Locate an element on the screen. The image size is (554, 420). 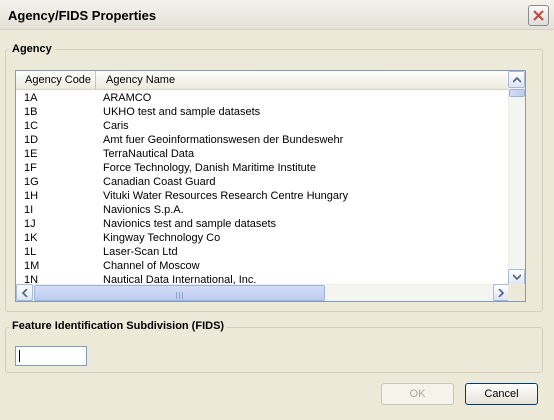
agency-code-cell: 1D is located at coordinates (31, 140).